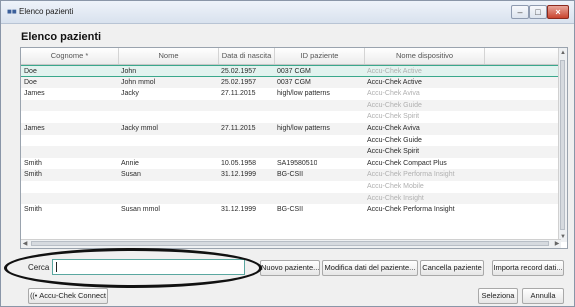 The height and width of the screenshot is (307, 575). I want to click on cell-nome: John mmol, so click(138, 82).